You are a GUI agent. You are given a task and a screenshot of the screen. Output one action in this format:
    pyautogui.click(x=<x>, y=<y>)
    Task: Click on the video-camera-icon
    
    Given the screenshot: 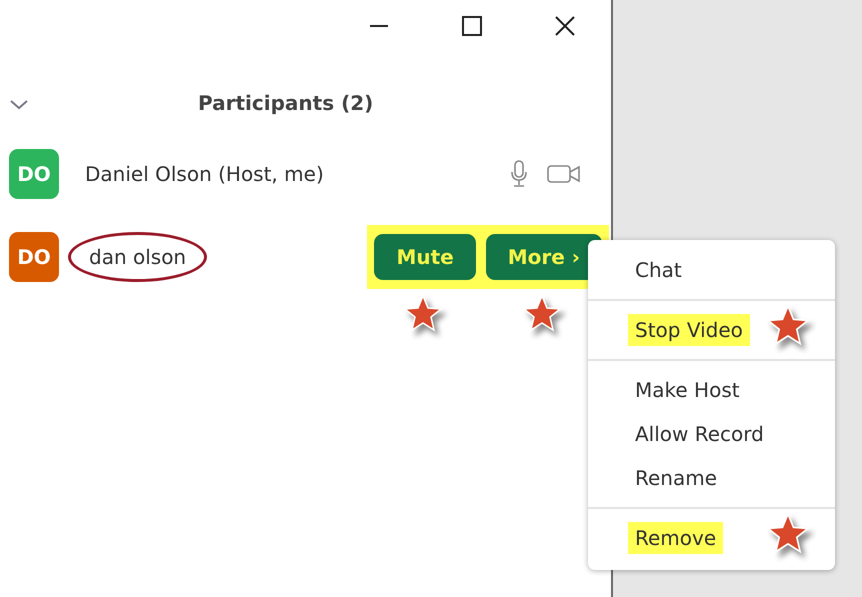 What is the action you would take?
    pyautogui.click(x=564, y=174)
    